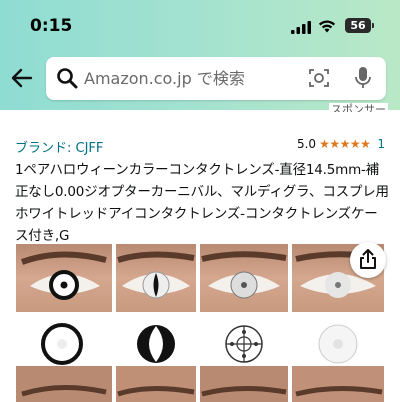 The height and width of the screenshot is (402, 400). What do you see at coordinates (381, 144) in the screenshot?
I see `review-count: 1` at bounding box center [381, 144].